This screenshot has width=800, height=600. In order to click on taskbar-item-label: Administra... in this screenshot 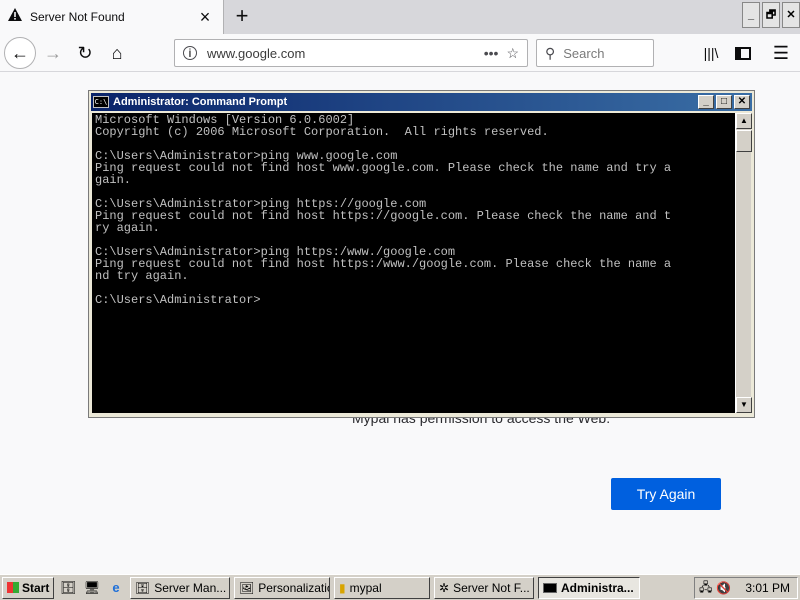, I will do `click(597, 587)`.